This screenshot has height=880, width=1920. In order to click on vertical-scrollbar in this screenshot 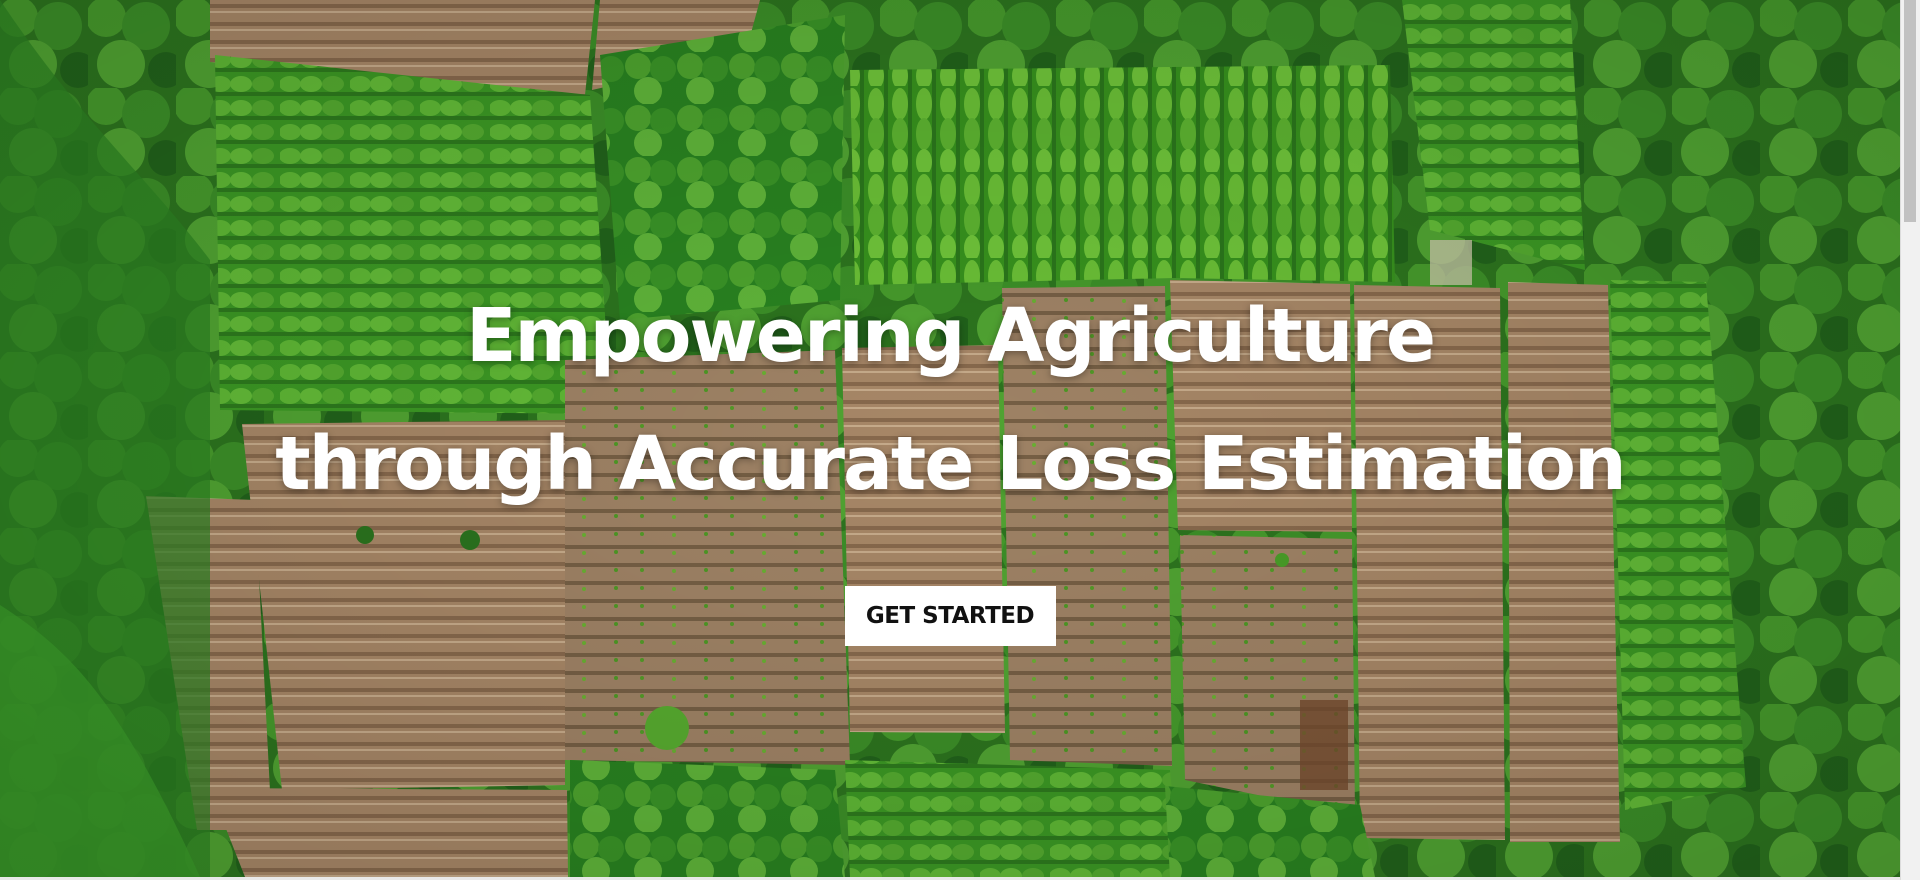, I will do `click(1910, 440)`.